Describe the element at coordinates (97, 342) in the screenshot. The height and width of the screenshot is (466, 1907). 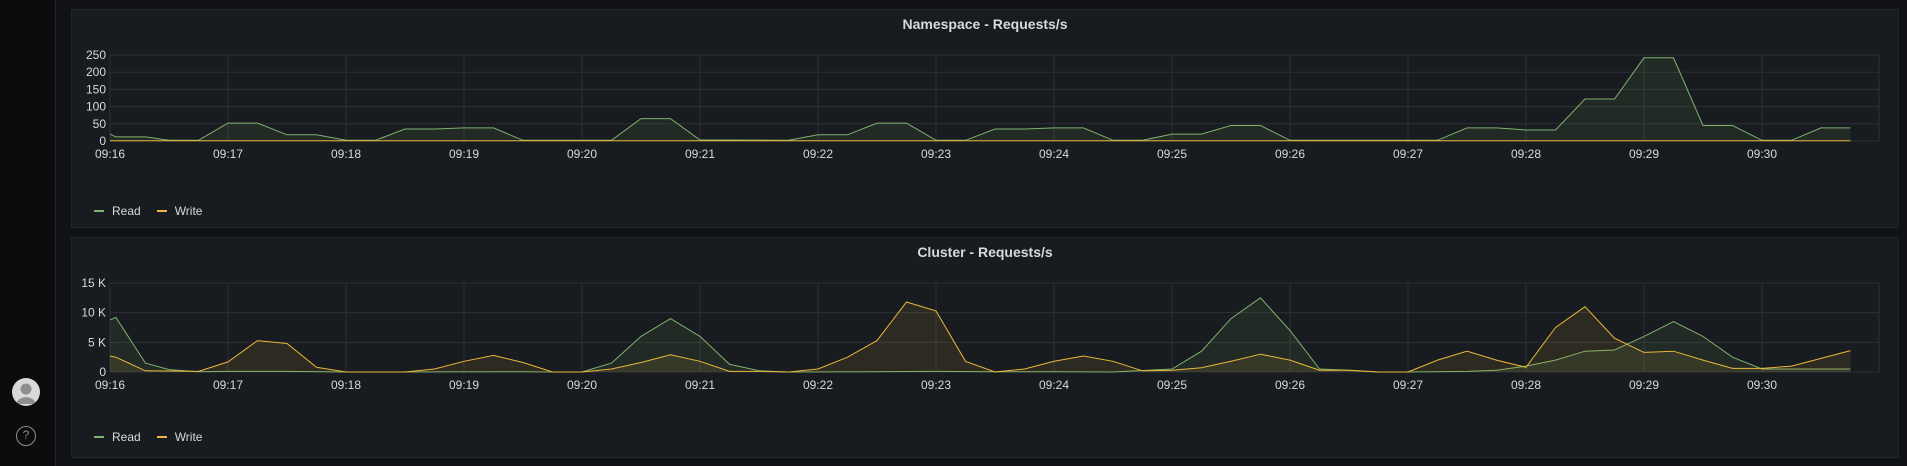
I see `y-tick-label: 5 K` at that location.